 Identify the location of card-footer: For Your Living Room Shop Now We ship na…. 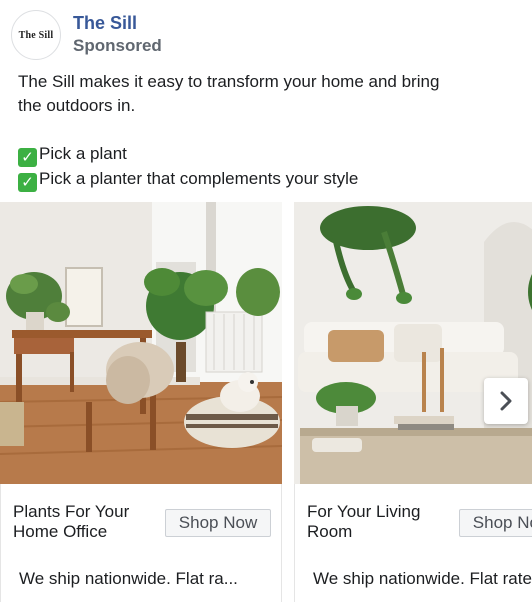
(413, 543).